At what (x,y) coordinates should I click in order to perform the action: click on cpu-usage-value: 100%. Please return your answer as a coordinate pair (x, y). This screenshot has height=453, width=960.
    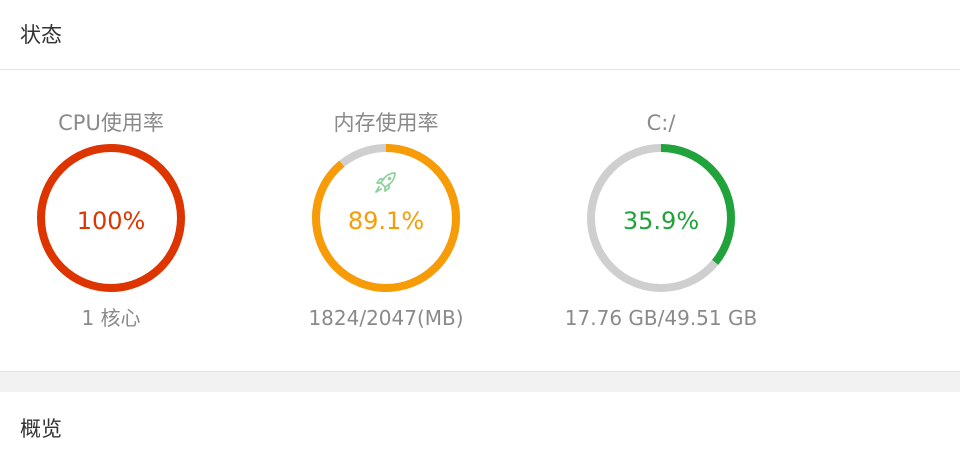
    Looking at the image, I should click on (111, 221).